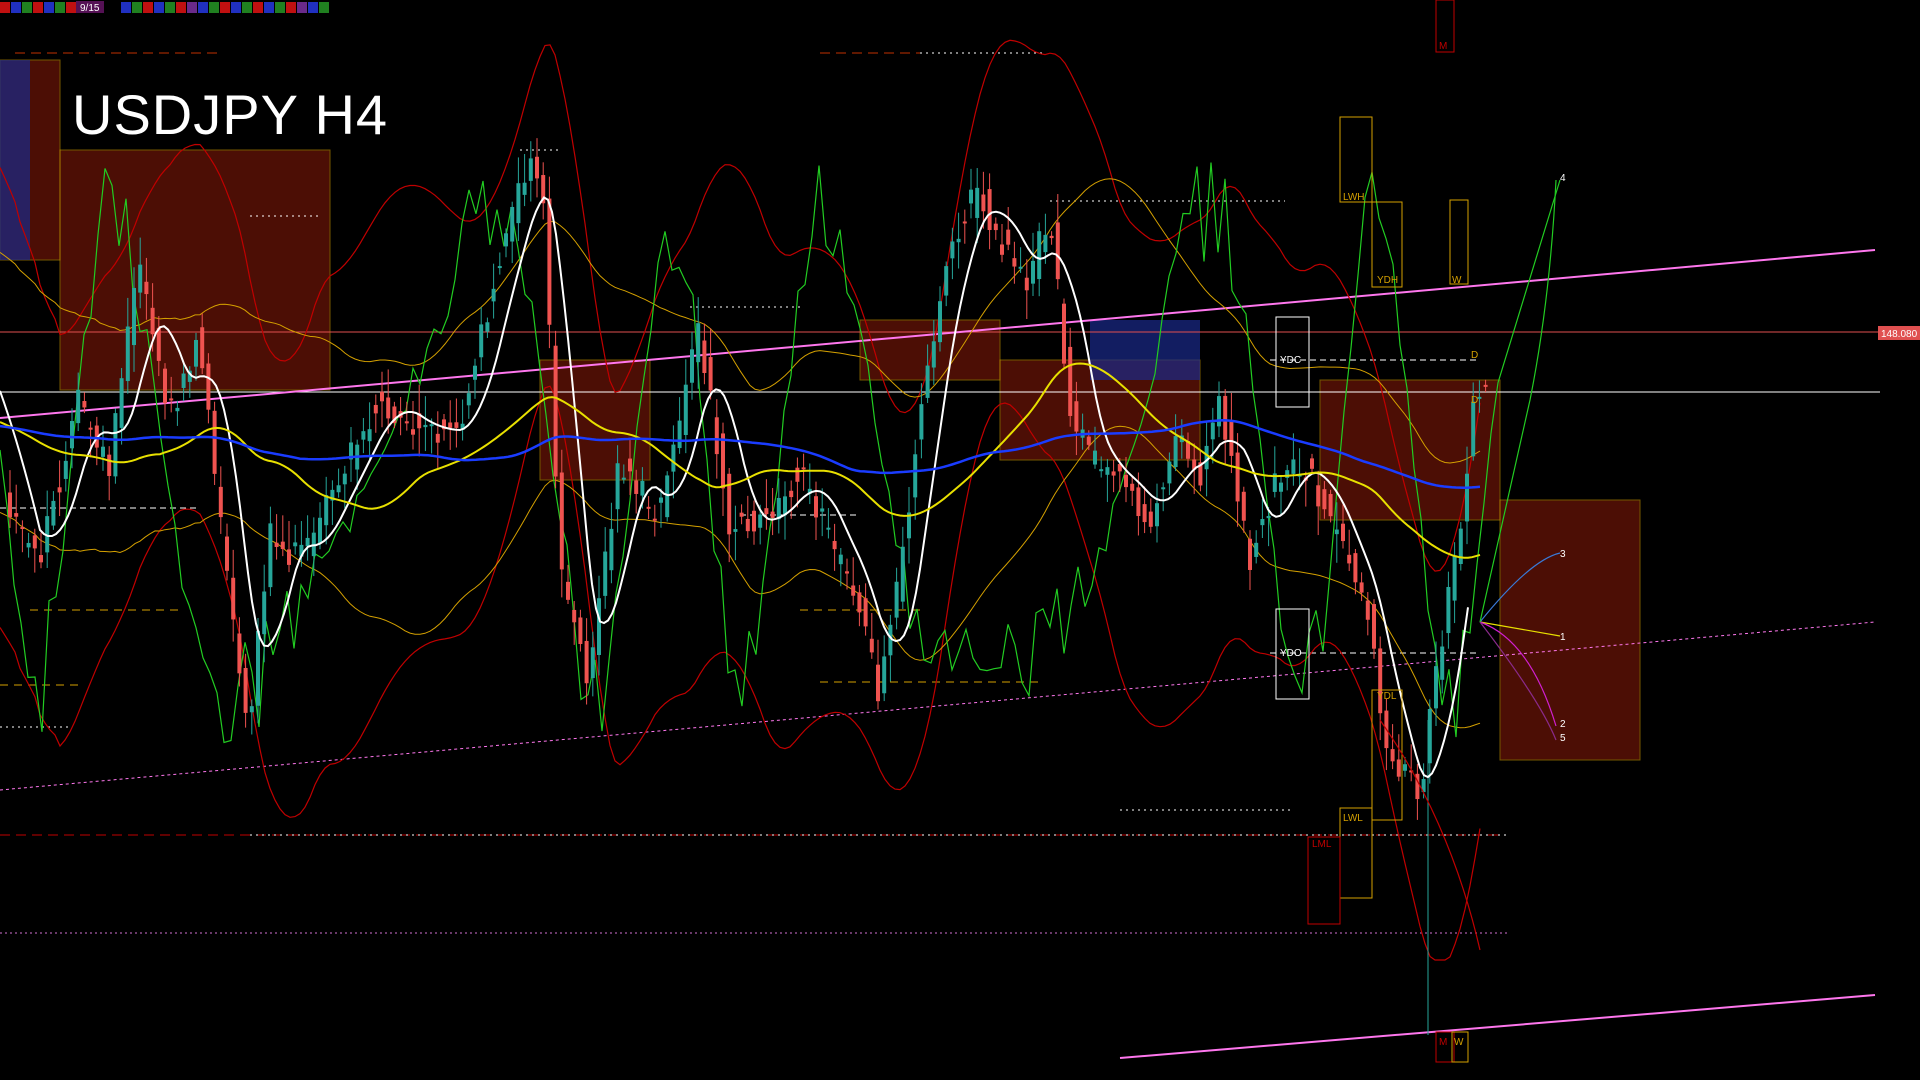  Describe the element at coordinates (1459, 1042) in the screenshot. I see `label-w-bottom: W` at that location.